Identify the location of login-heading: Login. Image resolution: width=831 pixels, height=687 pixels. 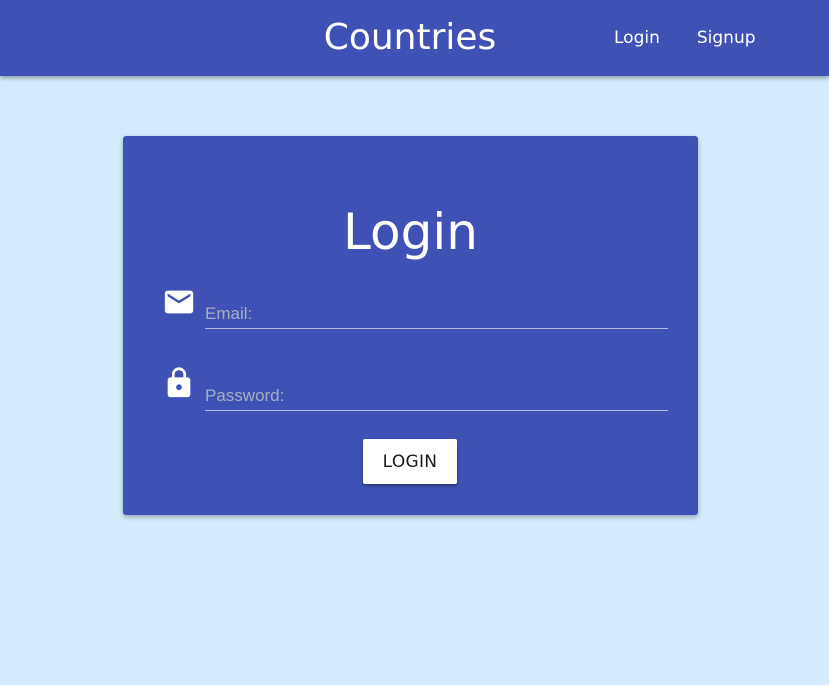
(410, 232).